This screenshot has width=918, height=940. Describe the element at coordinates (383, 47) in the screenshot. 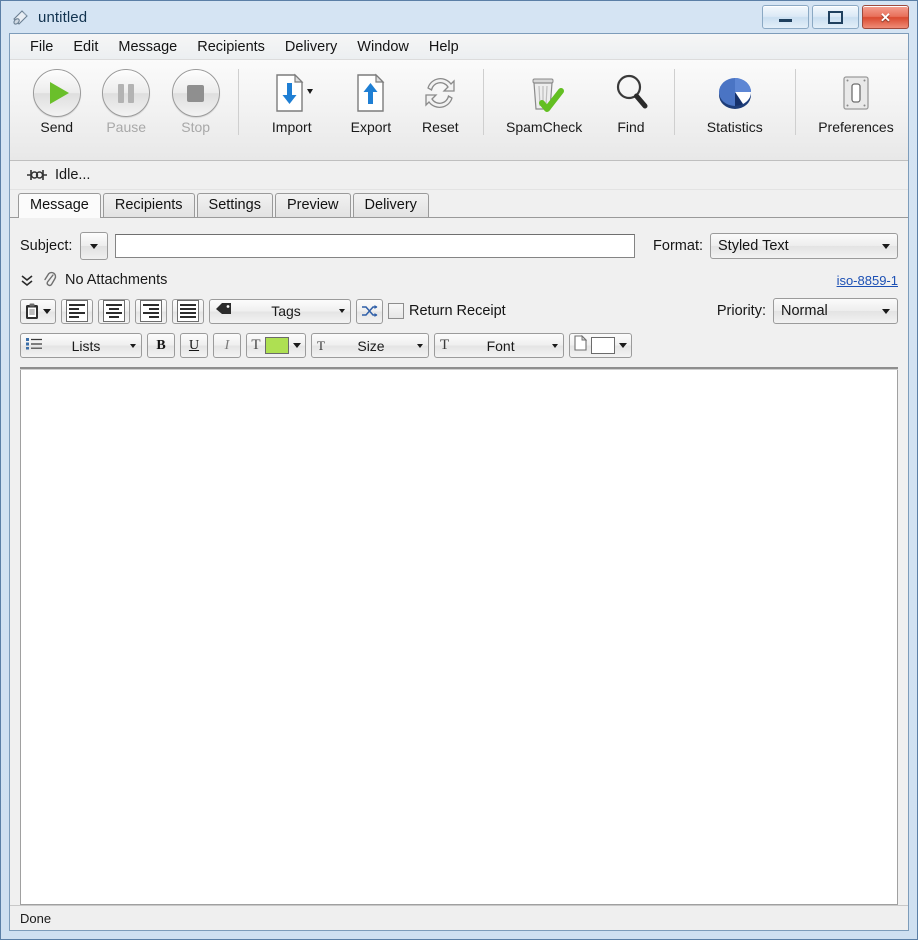

I see `menu-window: Window` at that location.